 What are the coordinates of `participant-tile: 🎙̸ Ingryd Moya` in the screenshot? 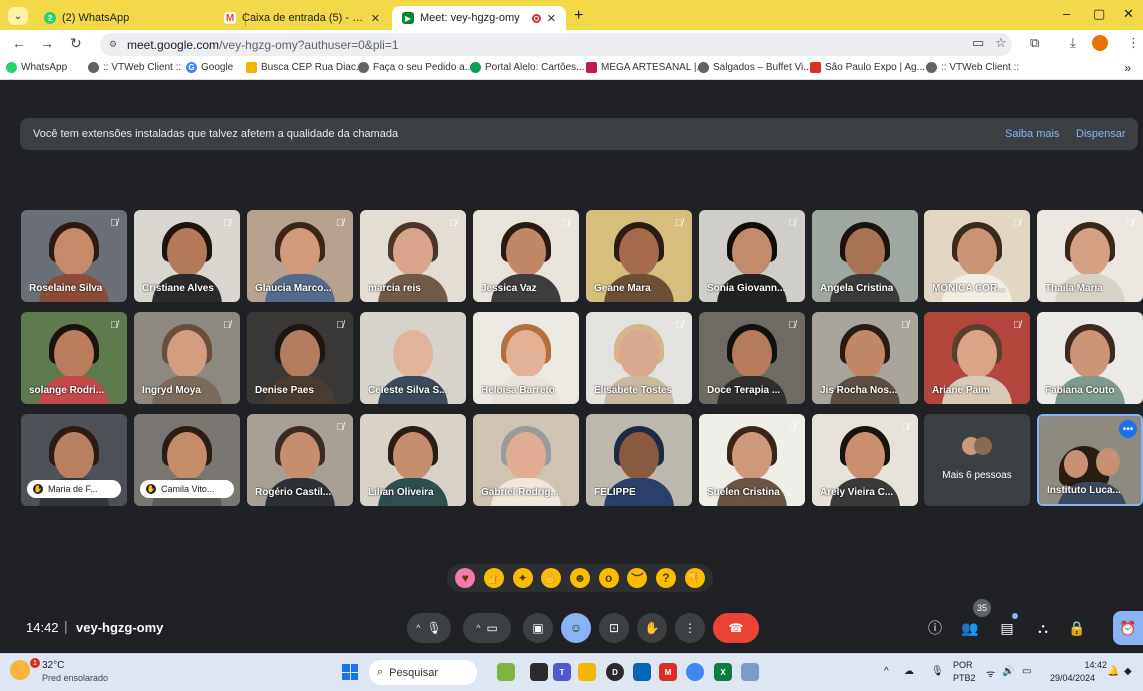 It's located at (187, 358).